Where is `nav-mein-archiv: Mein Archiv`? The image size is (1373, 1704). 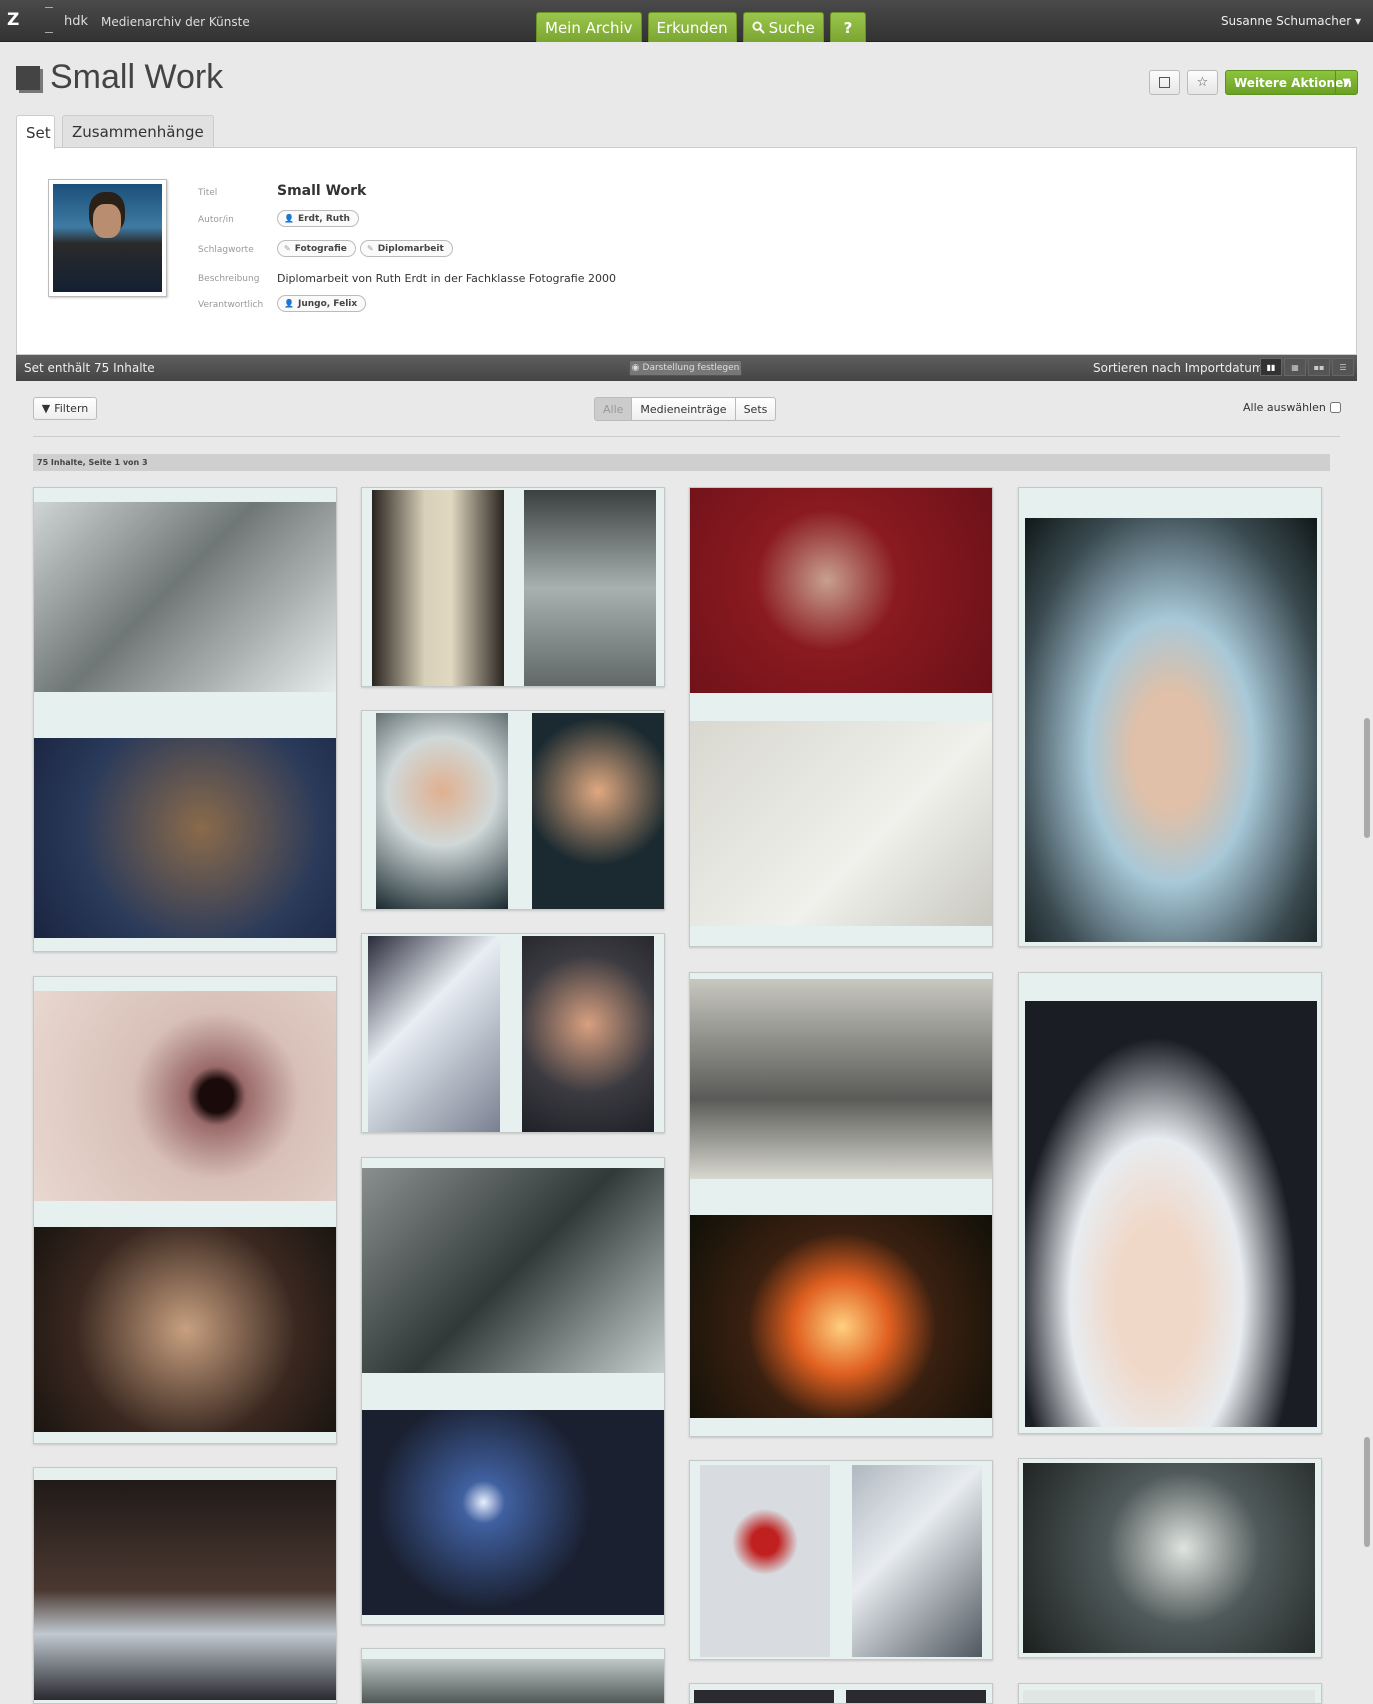 nav-mein-archiv: Mein Archiv is located at coordinates (589, 27).